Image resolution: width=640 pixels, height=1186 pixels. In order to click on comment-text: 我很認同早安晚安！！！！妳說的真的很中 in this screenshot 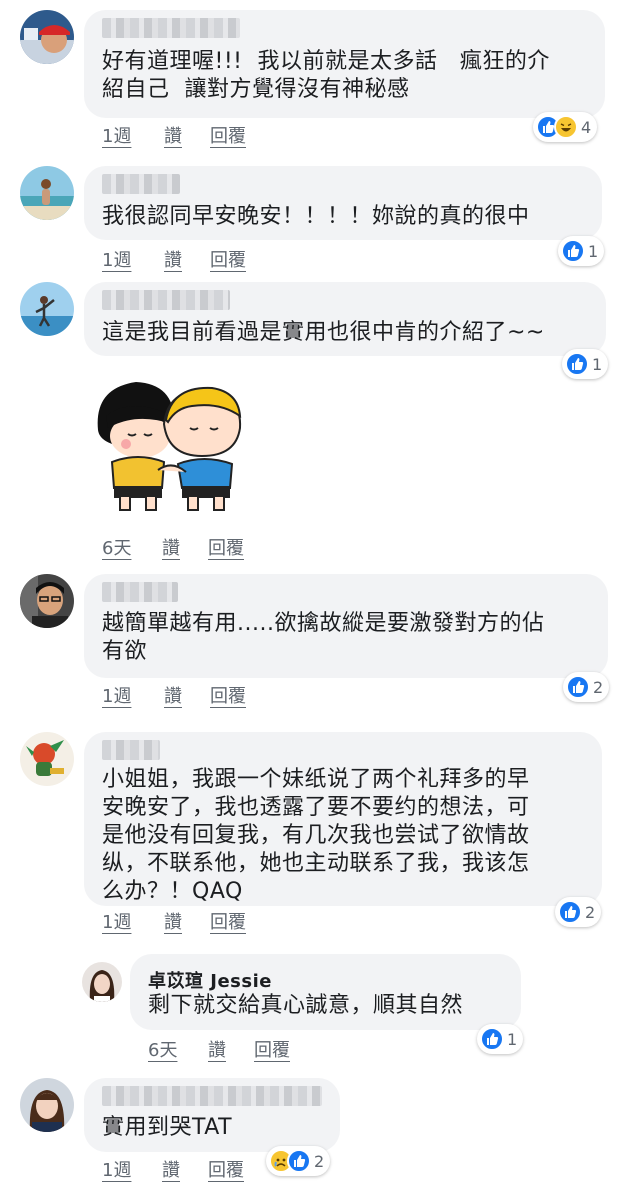, I will do `click(316, 216)`.